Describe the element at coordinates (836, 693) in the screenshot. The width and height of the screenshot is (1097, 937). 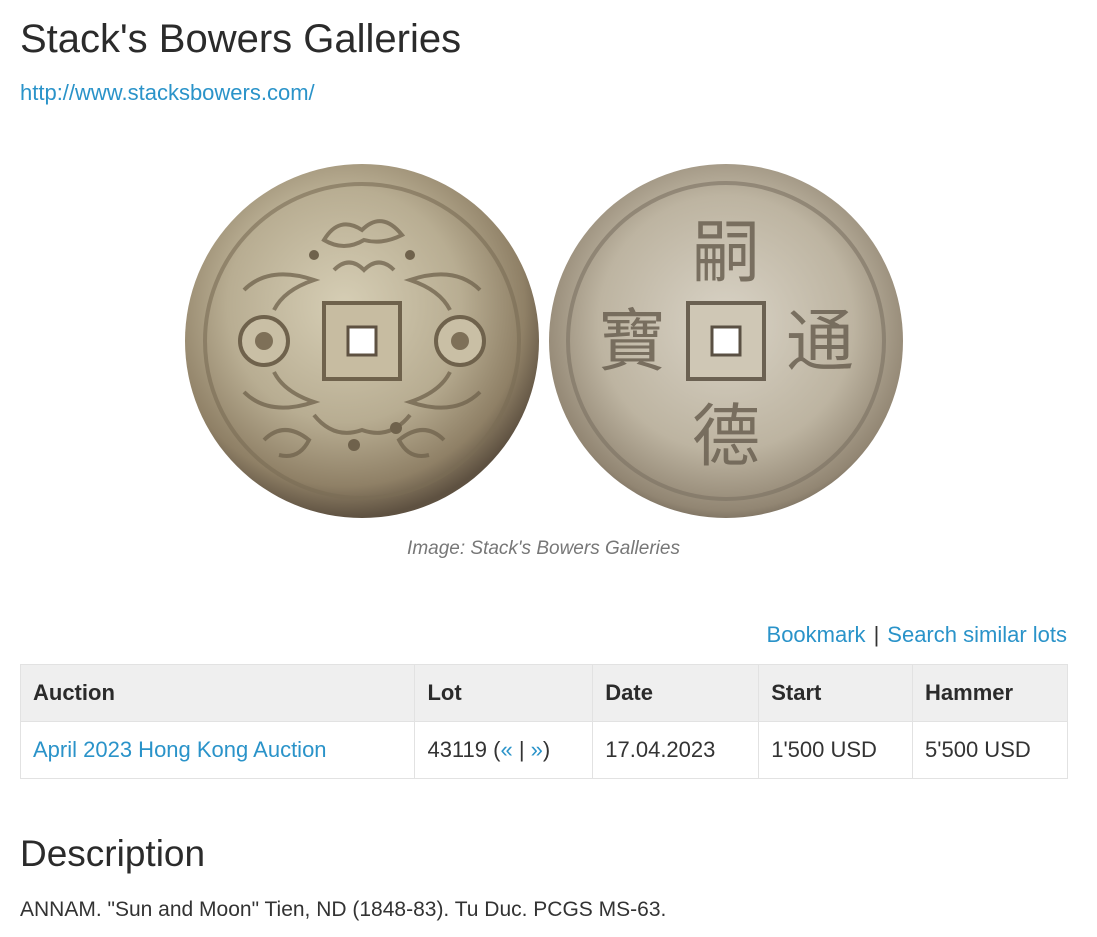
I see `column-header-start: Start` at that location.